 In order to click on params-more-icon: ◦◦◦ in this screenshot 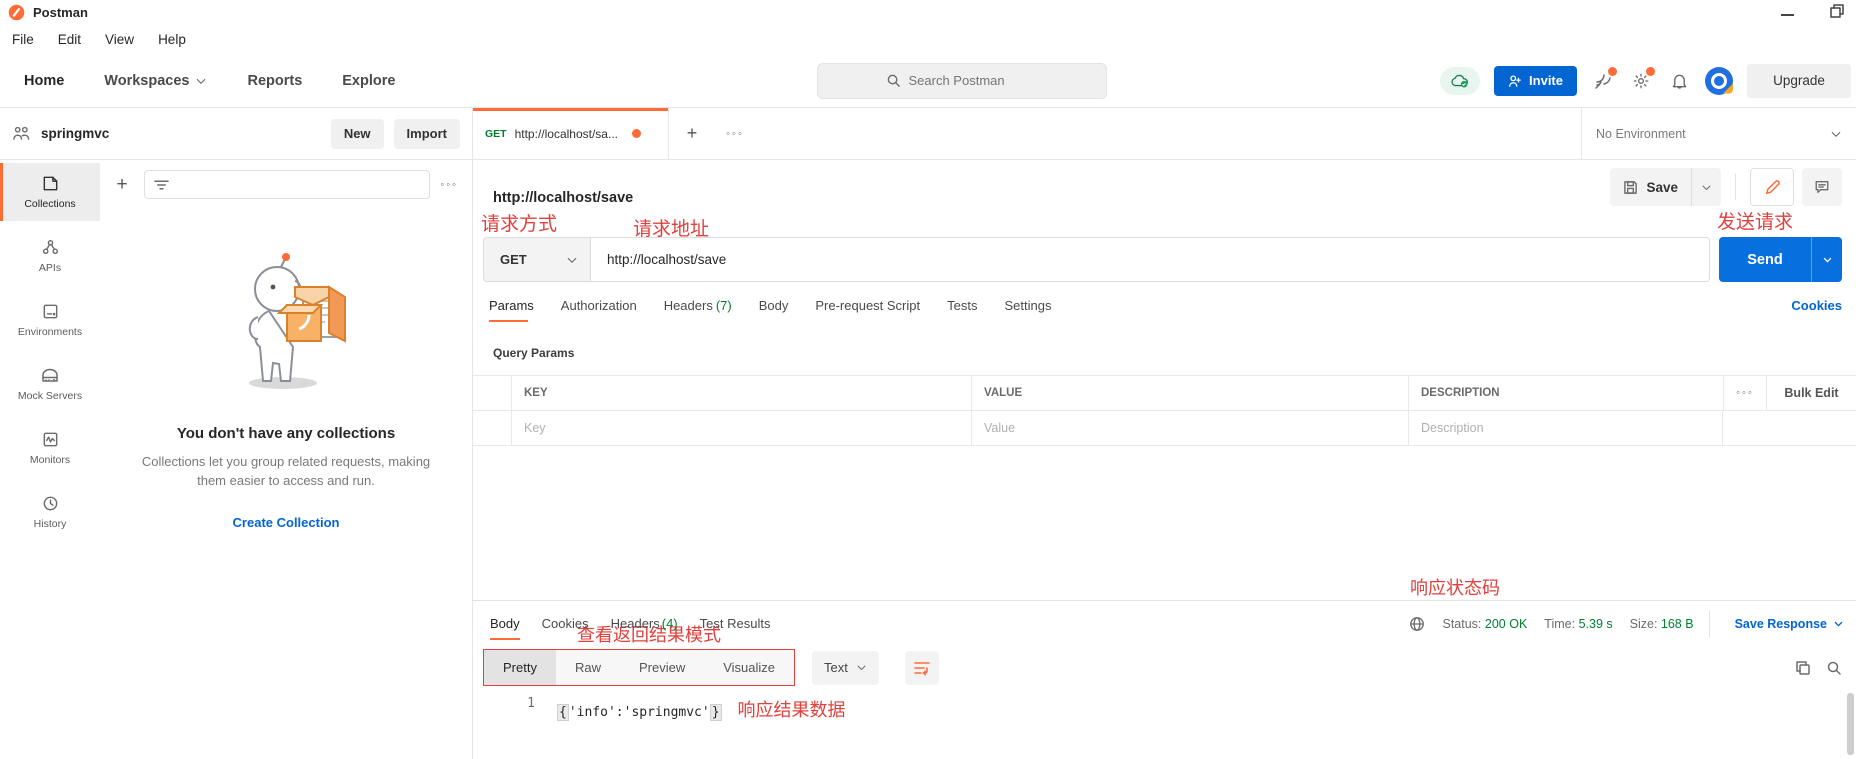, I will do `click(1744, 393)`.